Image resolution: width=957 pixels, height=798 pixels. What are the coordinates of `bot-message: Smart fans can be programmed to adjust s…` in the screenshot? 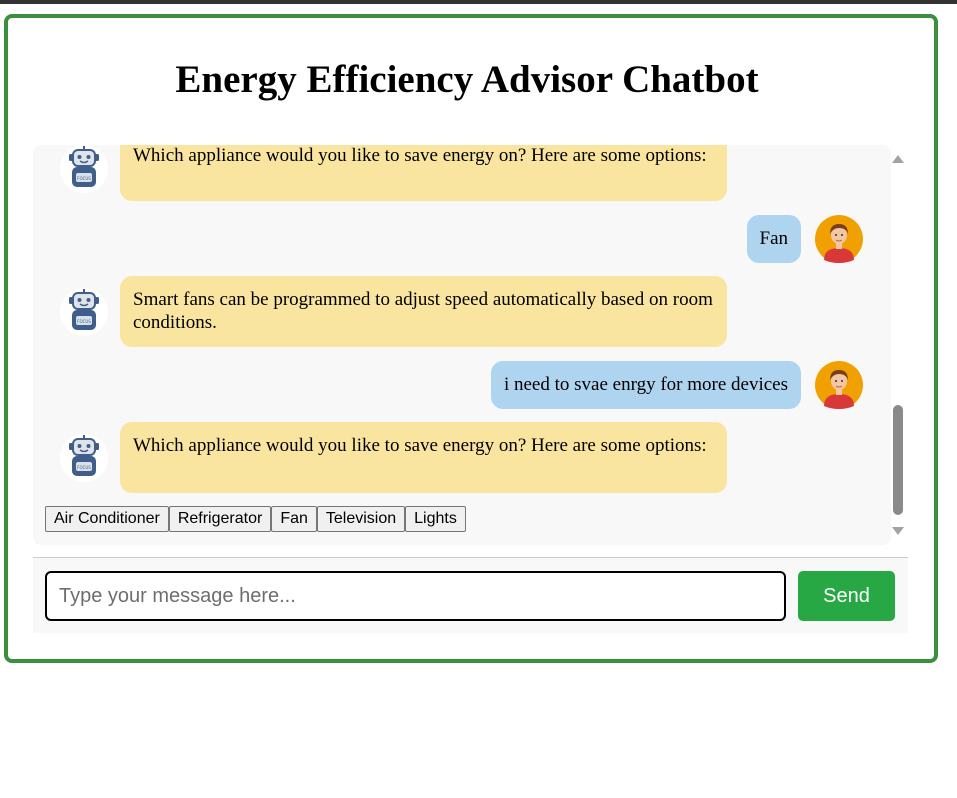 It's located at (423, 311).